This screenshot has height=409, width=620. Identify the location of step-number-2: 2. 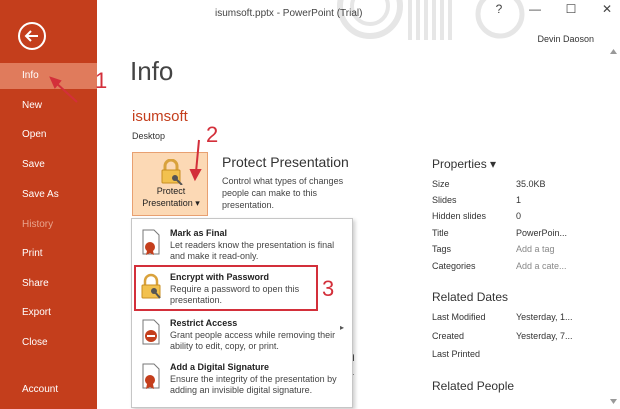
(212, 134).